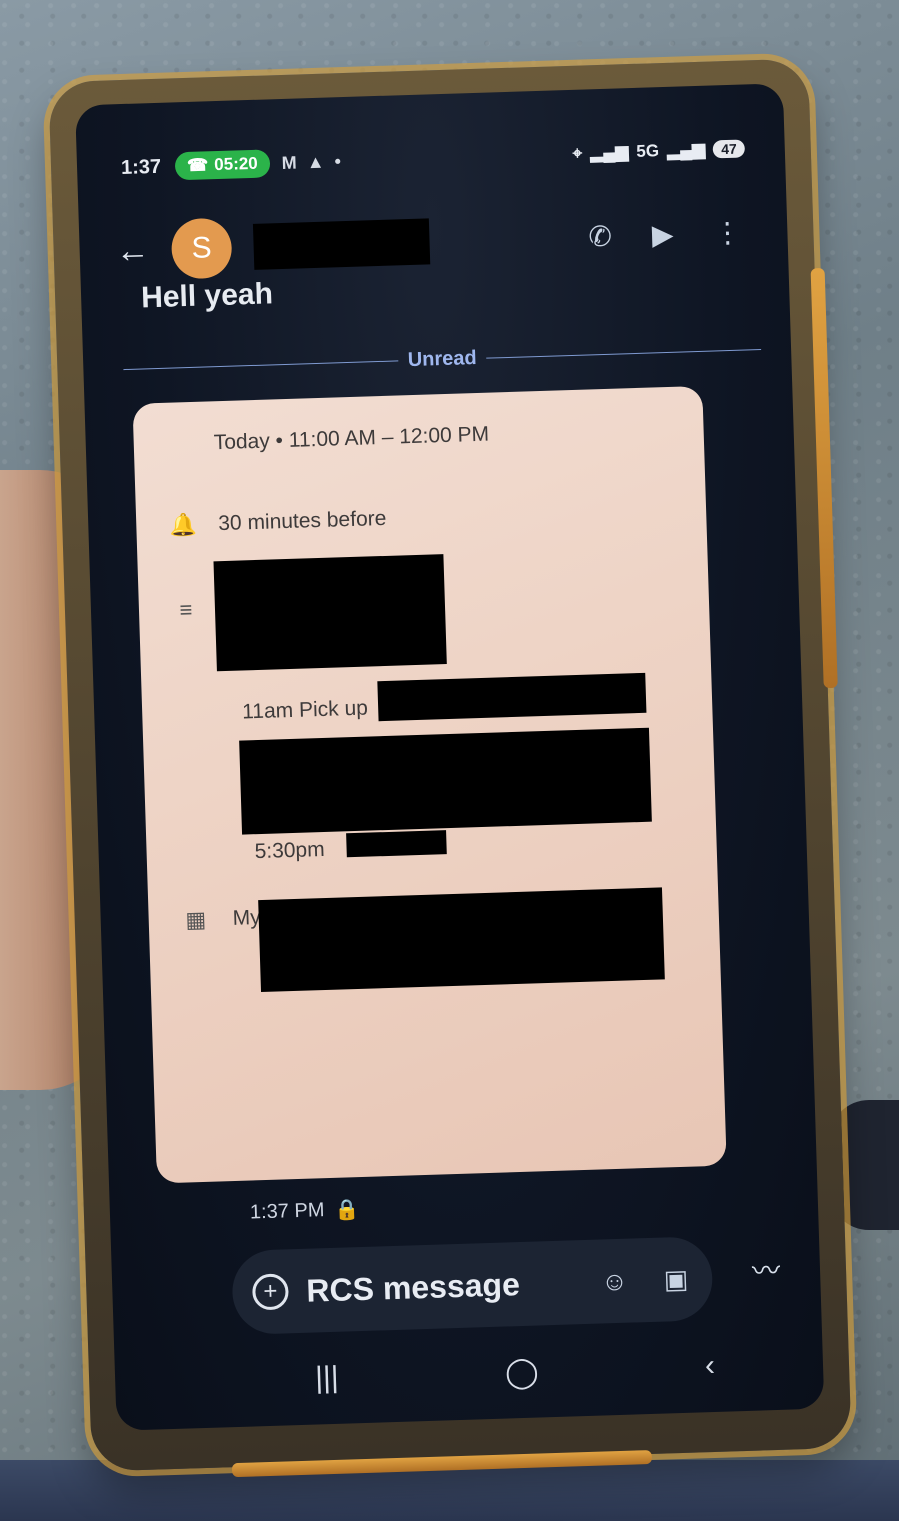 The width and height of the screenshot is (899, 1521). What do you see at coordinates (648, 151) in the screenshot?
I see `network-type: 5G` at bounding box center [648, 151].